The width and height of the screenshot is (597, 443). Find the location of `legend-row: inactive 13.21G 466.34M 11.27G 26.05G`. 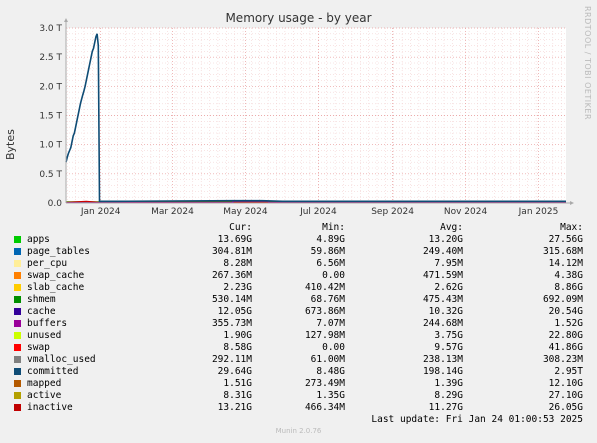

legend-row: inactive 13.21G 466.34M 11.27G 26.05G is located at coordinates (298, 408).